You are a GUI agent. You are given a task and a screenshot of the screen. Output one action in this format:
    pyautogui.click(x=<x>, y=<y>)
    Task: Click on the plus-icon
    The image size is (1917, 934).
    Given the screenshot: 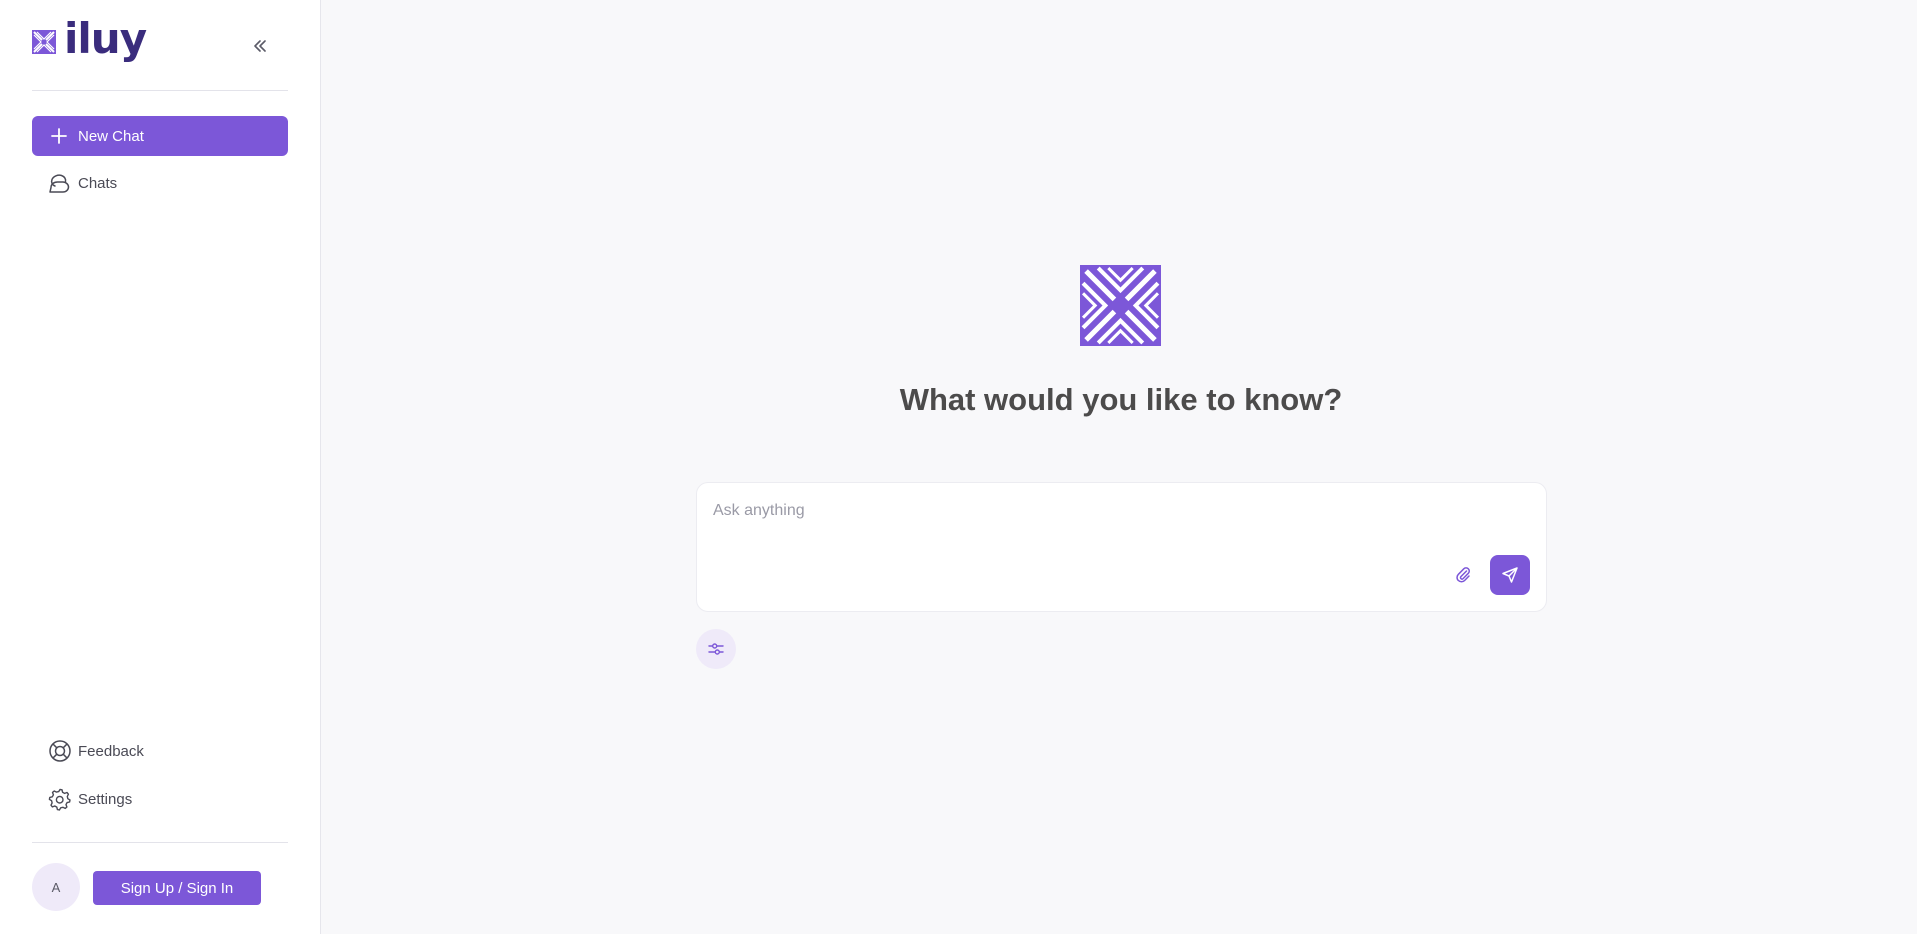 What is the action you would take?
    pyautogui.click(x=59, y=136)
    